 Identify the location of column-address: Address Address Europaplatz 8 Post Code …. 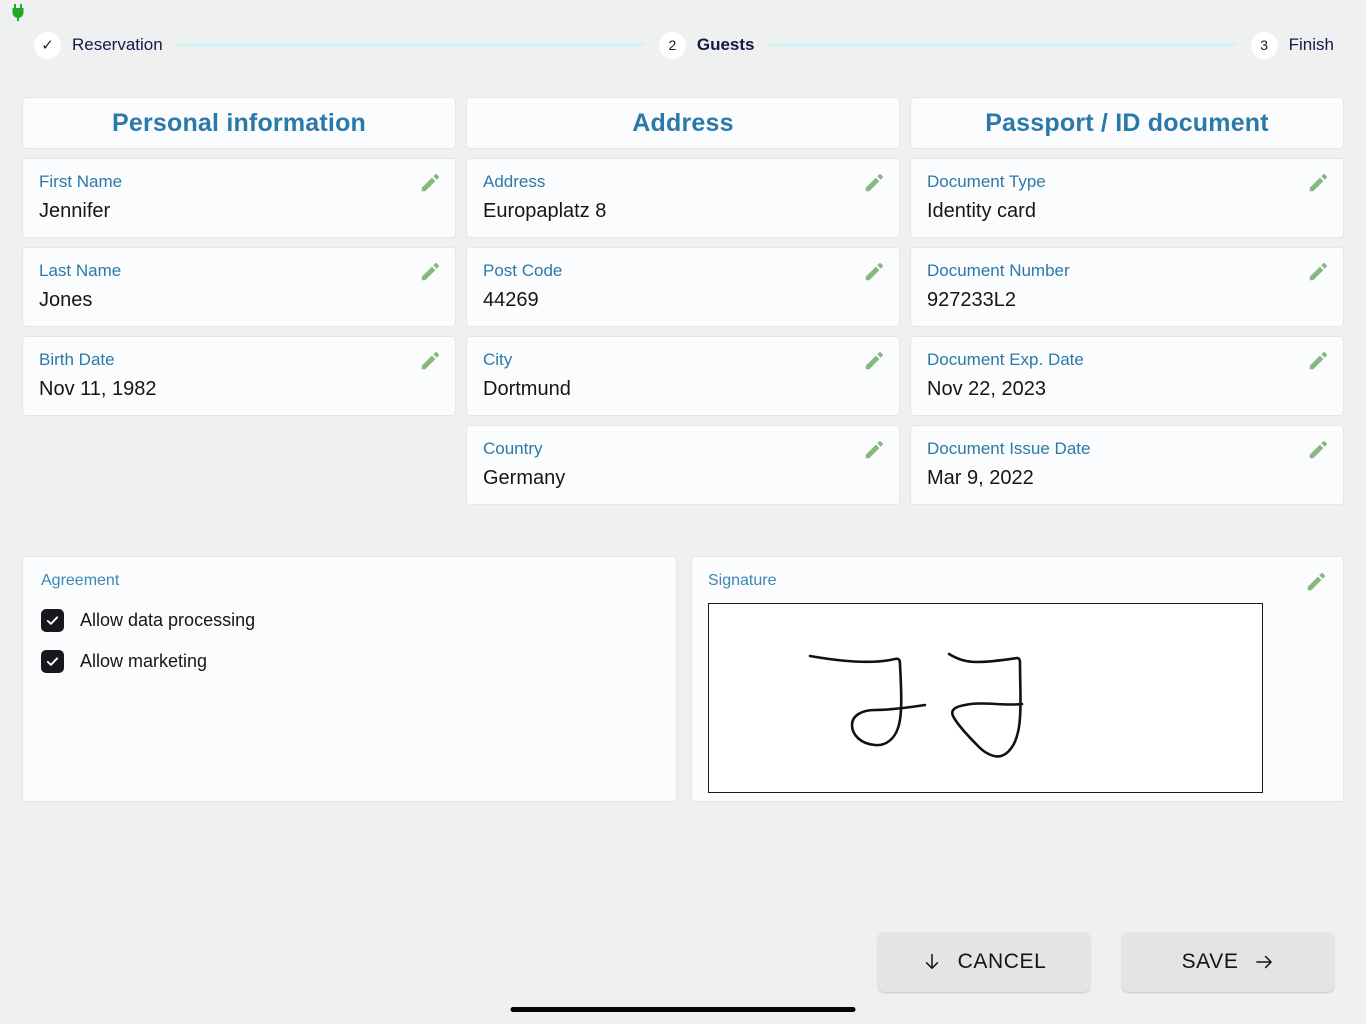
(683, 301).